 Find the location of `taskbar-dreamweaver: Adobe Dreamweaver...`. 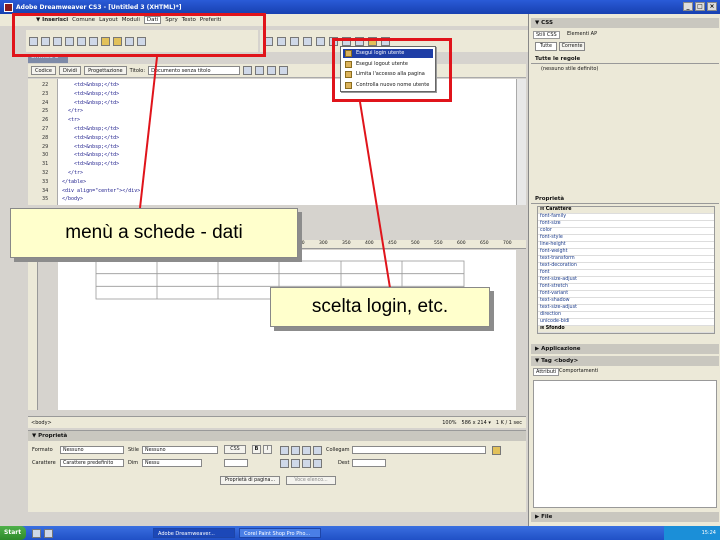

taskbar-dreamweaver: Adobe Dreamweaver... is located at coordinates (194, 533).